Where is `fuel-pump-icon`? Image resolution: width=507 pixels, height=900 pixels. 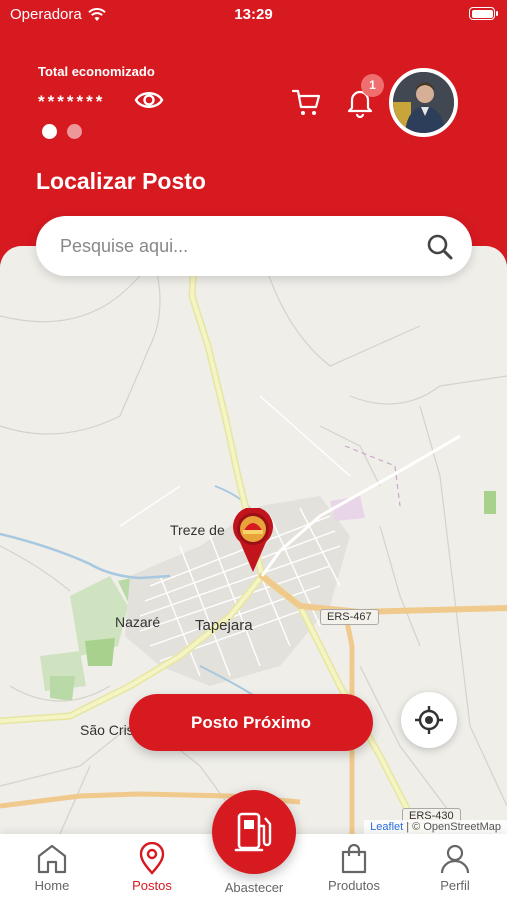 fuel-pump-icon is located at coordinates (253, 832).